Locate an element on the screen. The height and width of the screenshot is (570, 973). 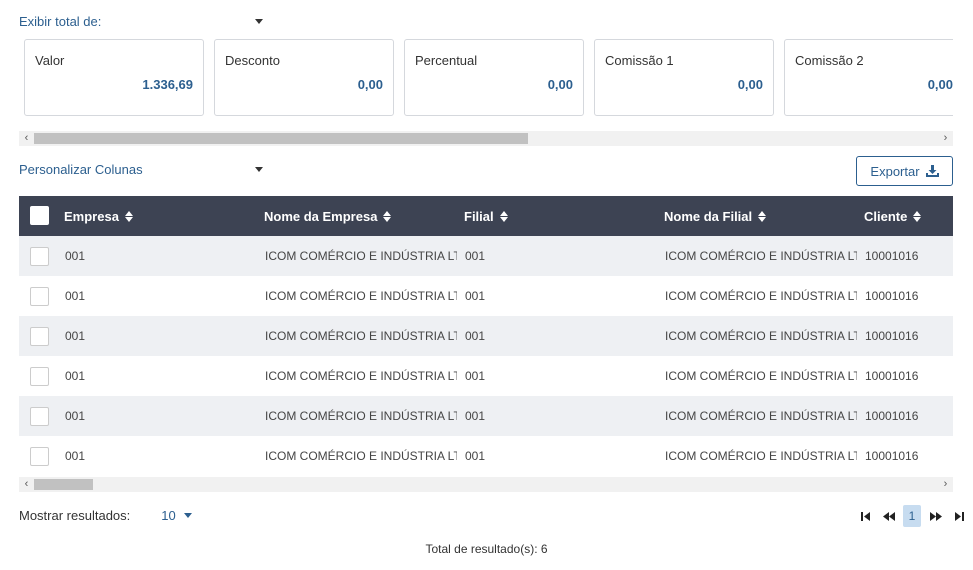
column-header-nome-filial: Nome da Filial is located at coordinates (715, 216).